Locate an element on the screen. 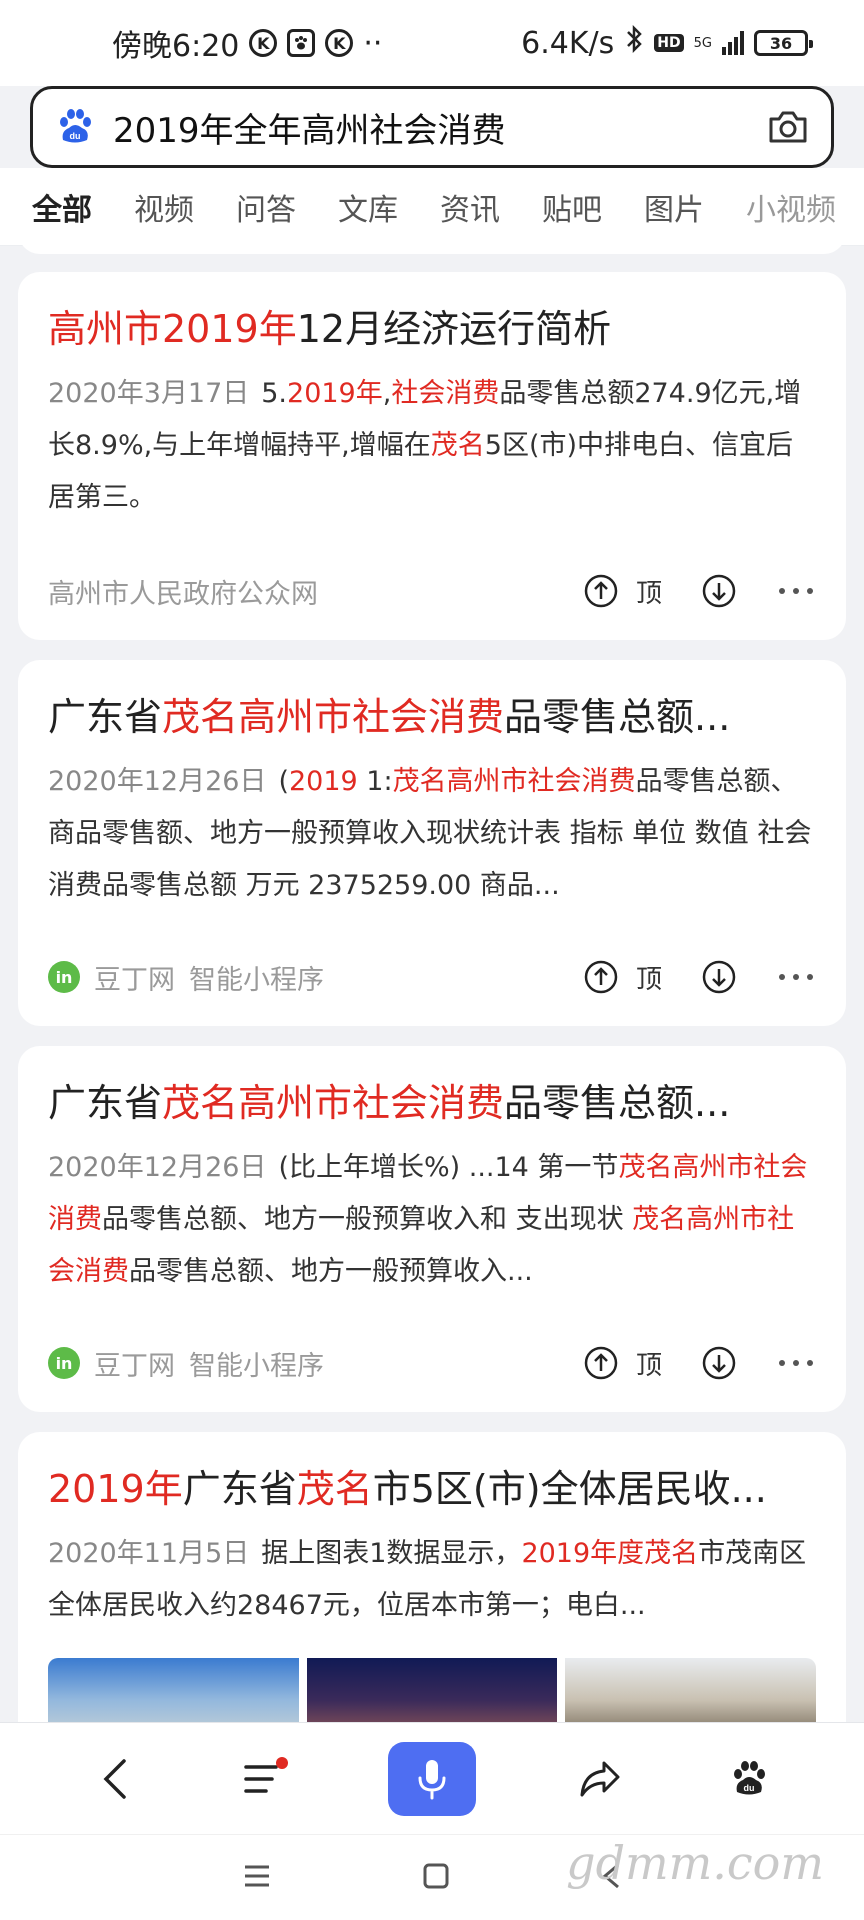 The width and height of the screenshot is (864, 1920). result-title: 高州市2019年12月经济运行简析 is located at coordinates (432, 329).